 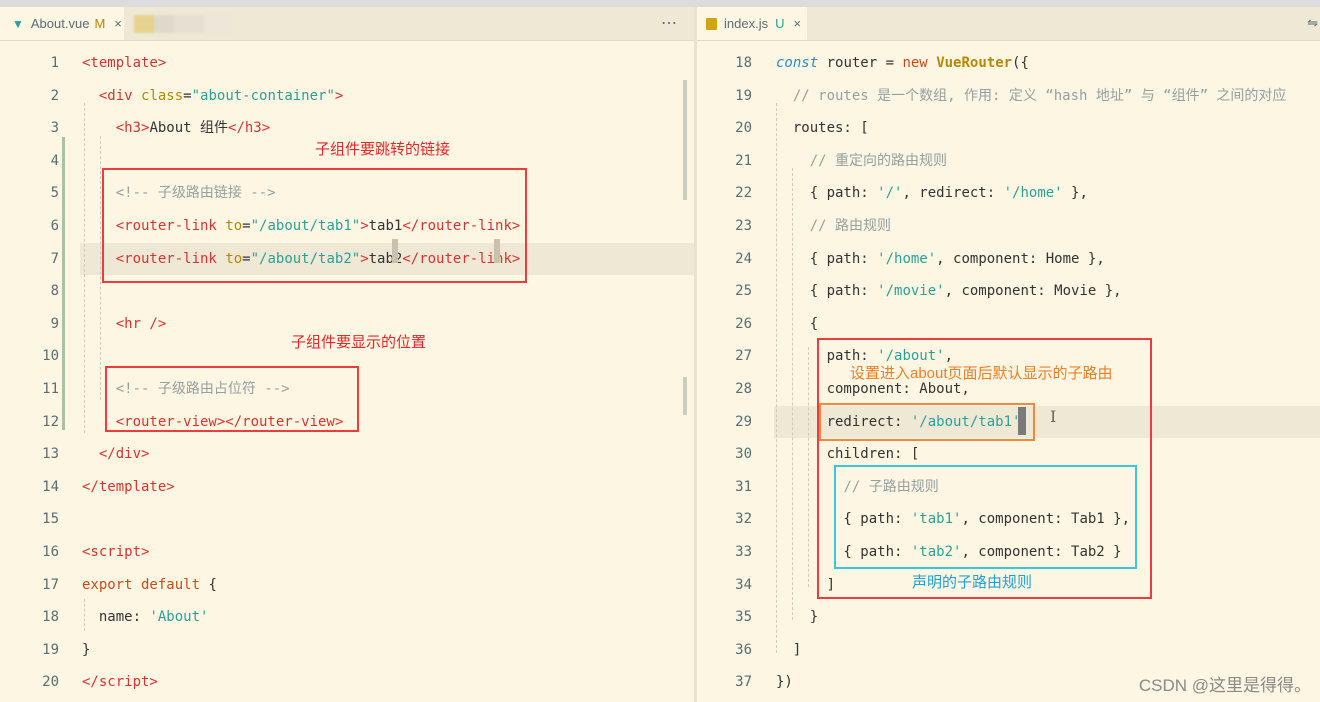 What do you see at coordinates (232, 399) in the screenshot?
I see `router-view-highlight-box` at bounding box center [232, 399].